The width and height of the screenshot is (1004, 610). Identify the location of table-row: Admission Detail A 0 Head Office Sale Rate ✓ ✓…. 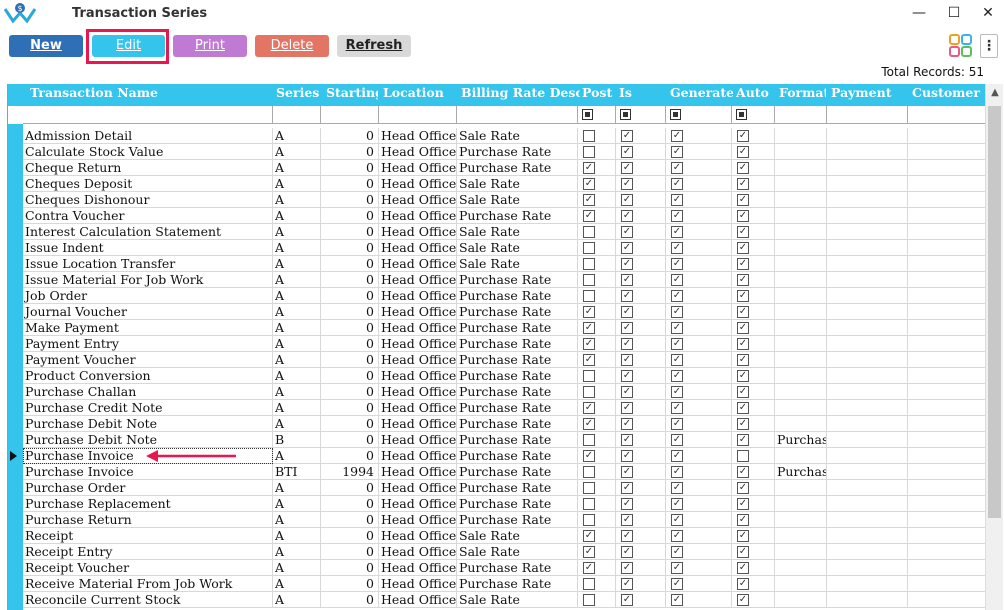
(496, 136).